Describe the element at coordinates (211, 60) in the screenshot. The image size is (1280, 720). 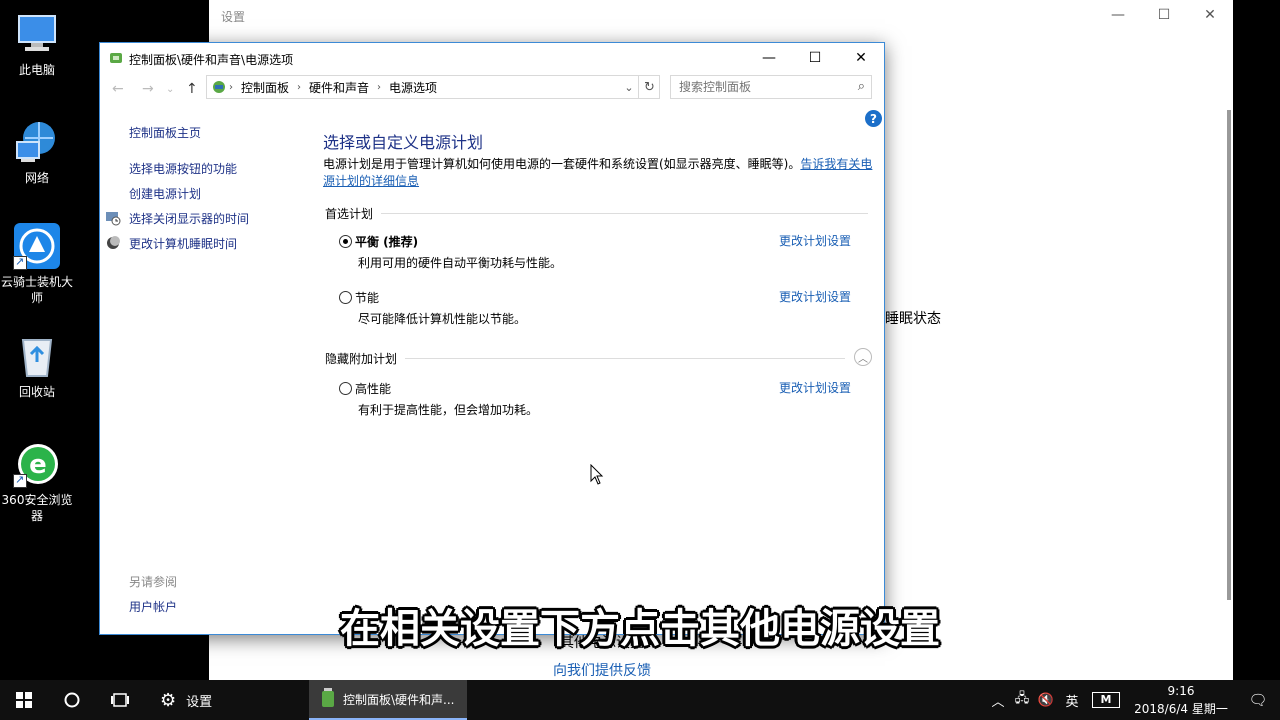
I see `window-title: 控制面板\硬件和声音\电源选项` at that location.